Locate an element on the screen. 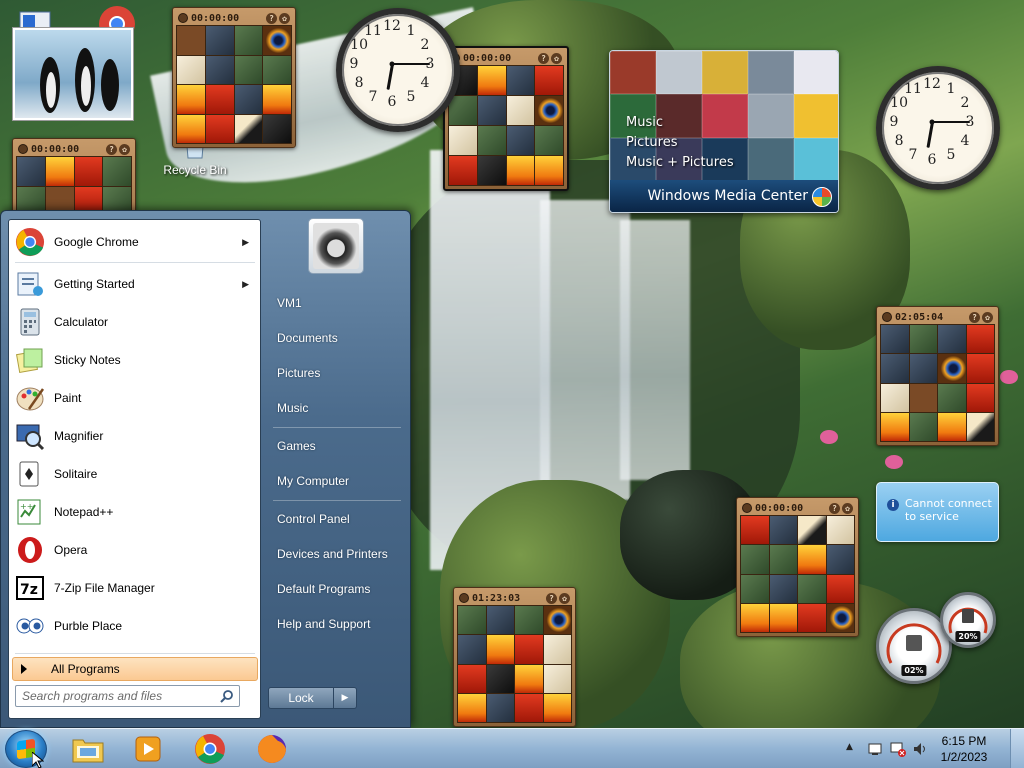 The image size is (1024, 768). start-item-pictures: Pictures is located at coordinates (298, 373).